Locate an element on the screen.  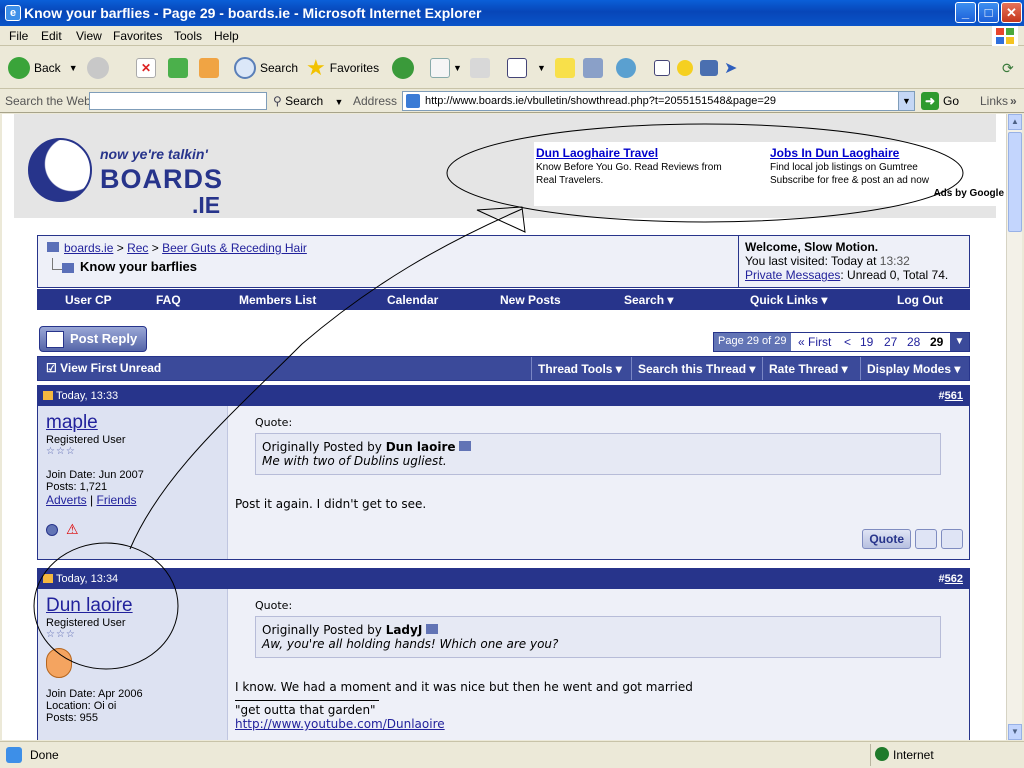
go-button: ➜ Go is located at coordinates (940, 101).